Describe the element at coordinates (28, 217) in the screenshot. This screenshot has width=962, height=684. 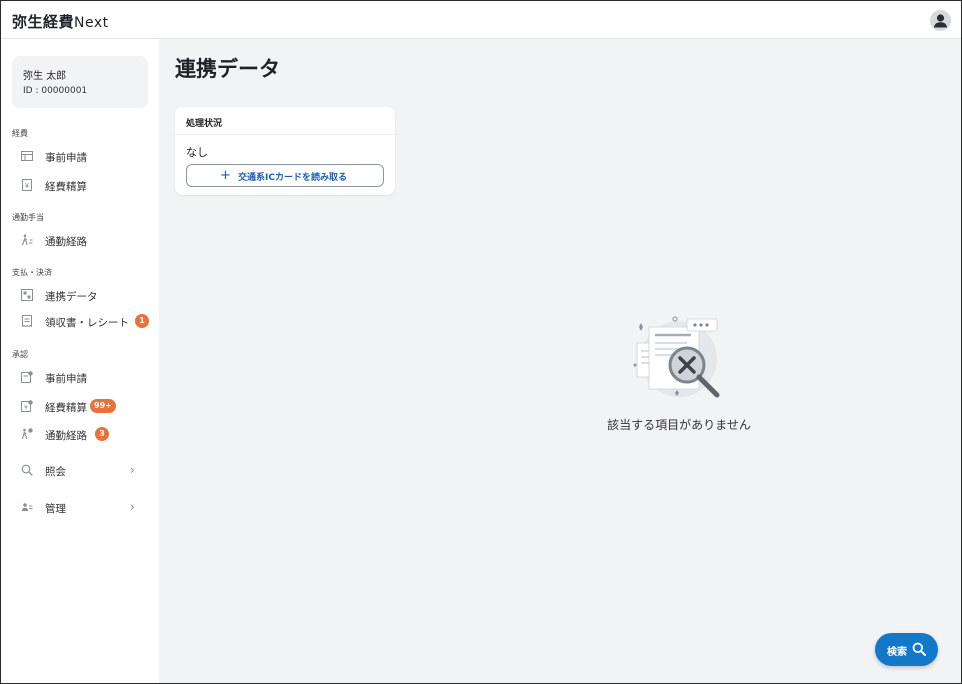
I see `section-label-commute: 通勤手当` at that location.